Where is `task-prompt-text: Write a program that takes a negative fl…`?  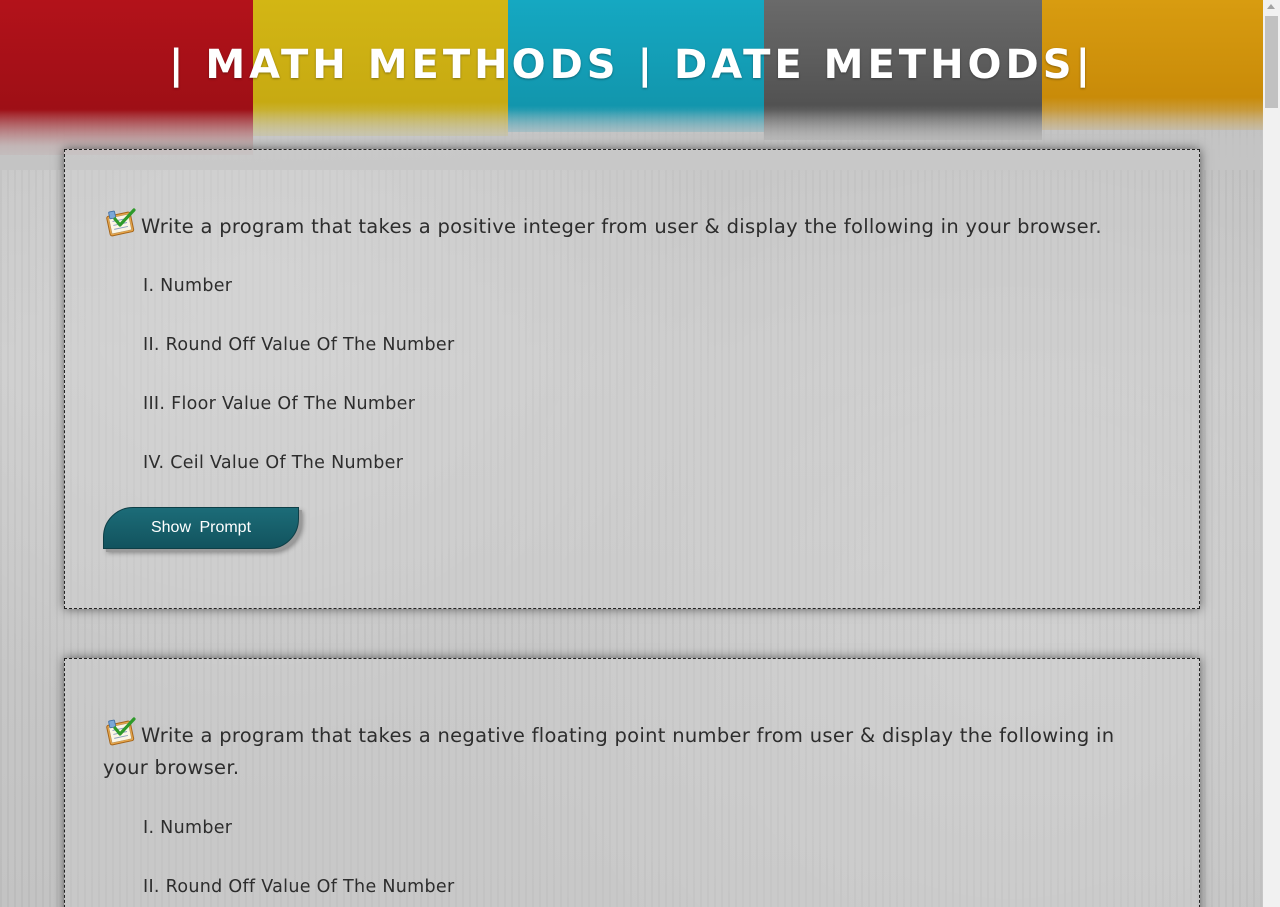
task-prompt-text: Write a program that takes a negative fl… is located at coordinates (609, 751).